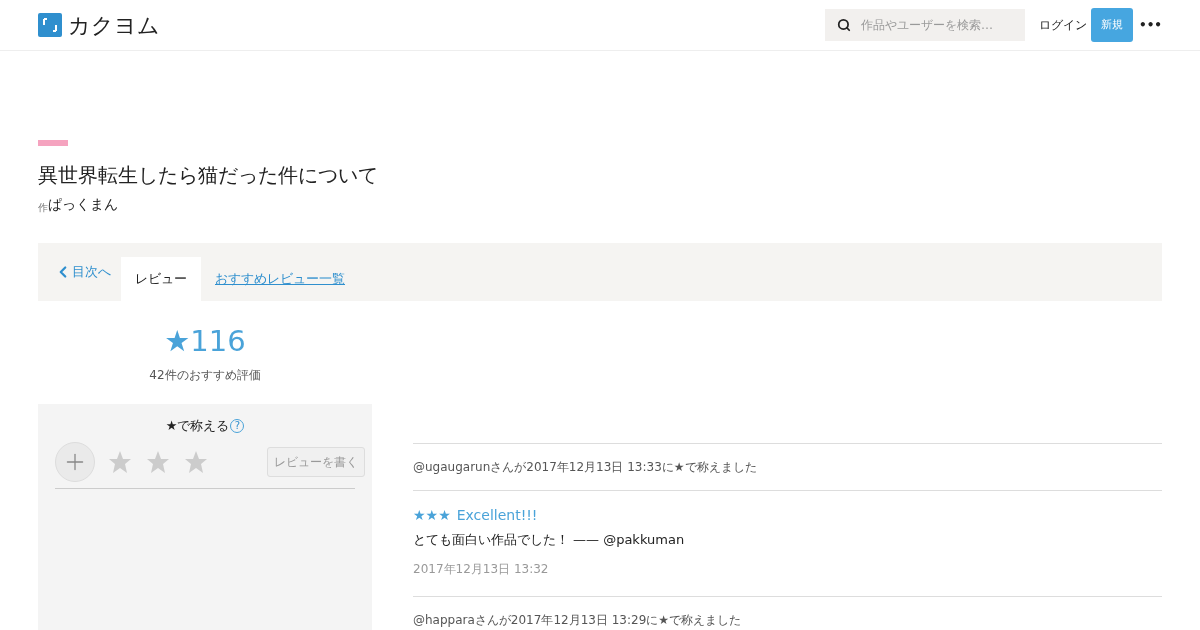 The height and width of the screenshot is (630, 1200). I want to click on activity-text: @ugaugarunさんが2017年12月13日 13:33に★で称えました, so click(585, 467).